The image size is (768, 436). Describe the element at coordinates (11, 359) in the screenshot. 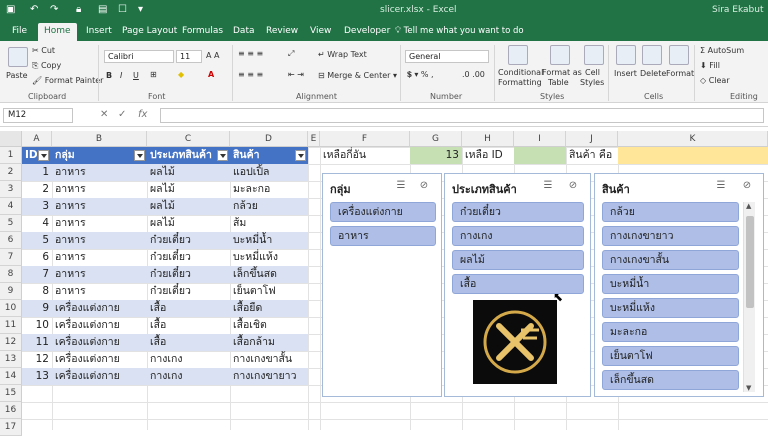

I see `row-header: 13` at that location.